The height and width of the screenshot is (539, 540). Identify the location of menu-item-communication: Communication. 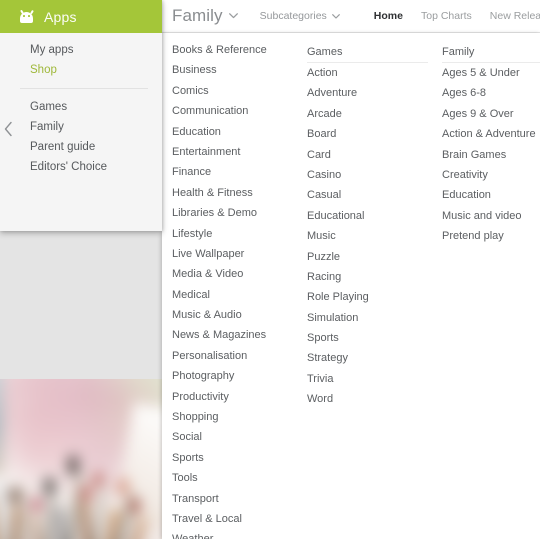
(239, 111).